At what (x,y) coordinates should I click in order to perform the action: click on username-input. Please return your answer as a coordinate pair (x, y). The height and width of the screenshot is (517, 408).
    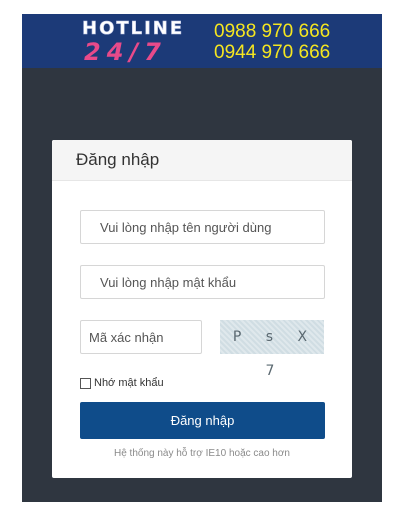
    Looking at the image, I should click on (202, 227).